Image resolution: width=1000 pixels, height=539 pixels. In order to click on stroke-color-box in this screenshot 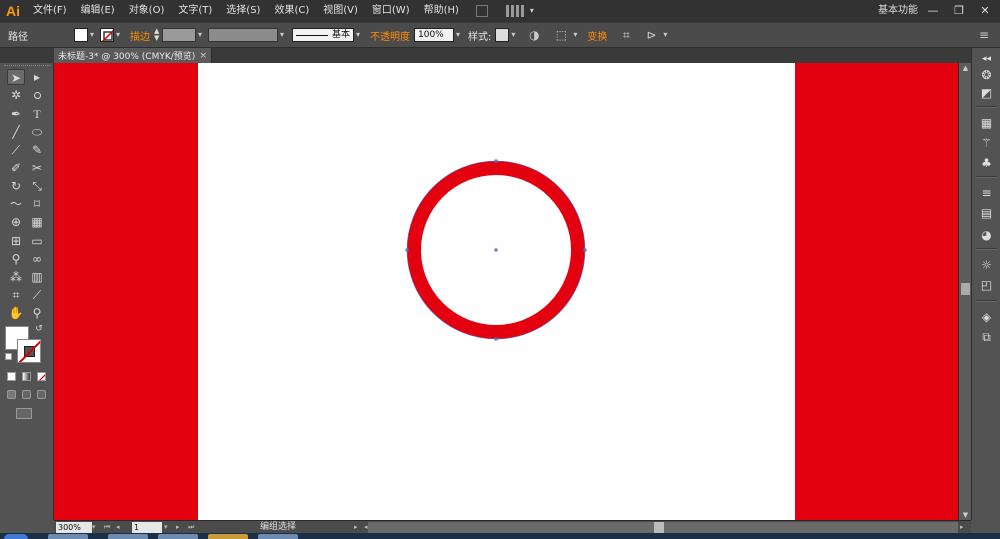, I will do `click(29, 351)`.